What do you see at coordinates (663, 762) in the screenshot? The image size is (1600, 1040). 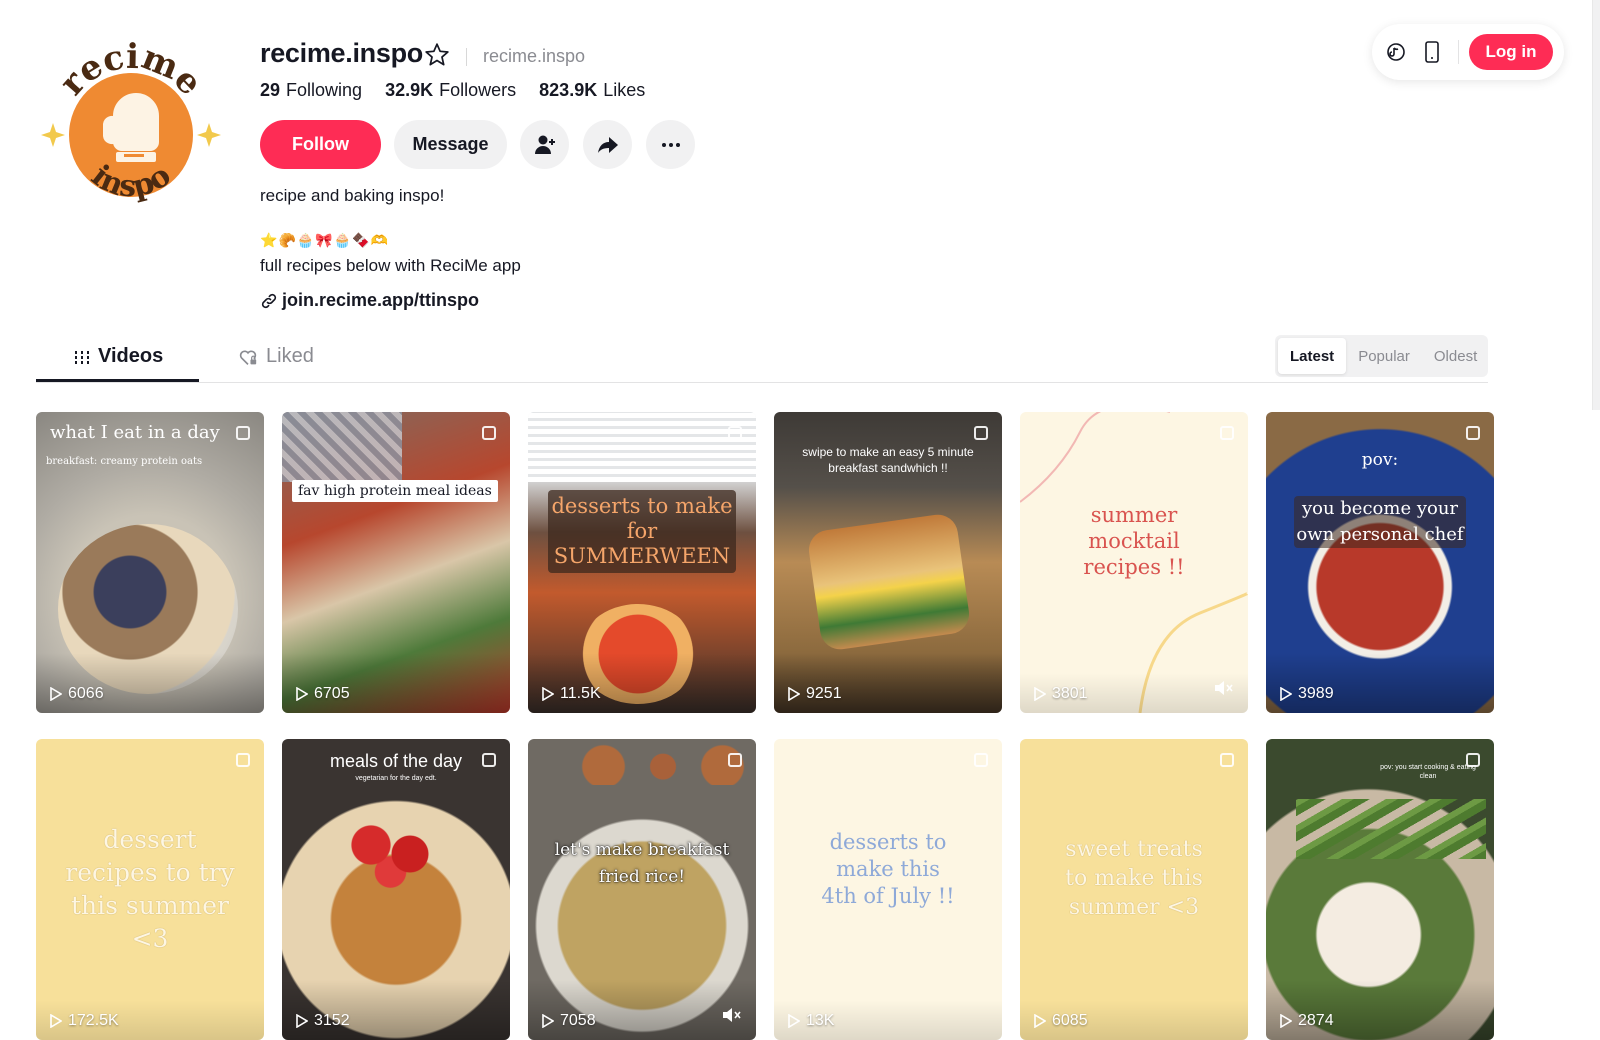 I see `eggs-image` at bounding box center [663, 762].